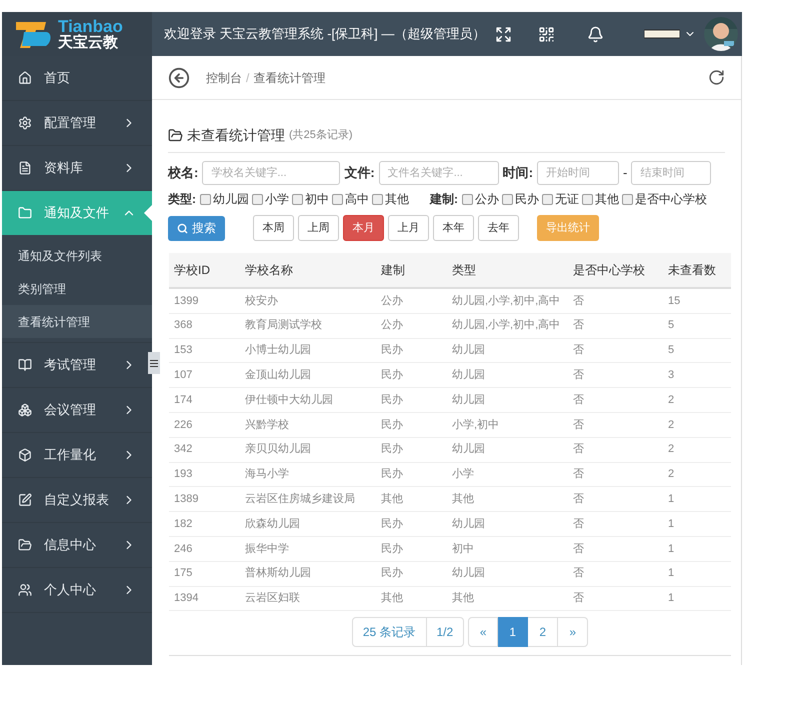 The height and width of the screenshot is (712, 800). Describe the element at coordinates (273, 228) in the screenshot. I see `period-button: 本周` at that location.